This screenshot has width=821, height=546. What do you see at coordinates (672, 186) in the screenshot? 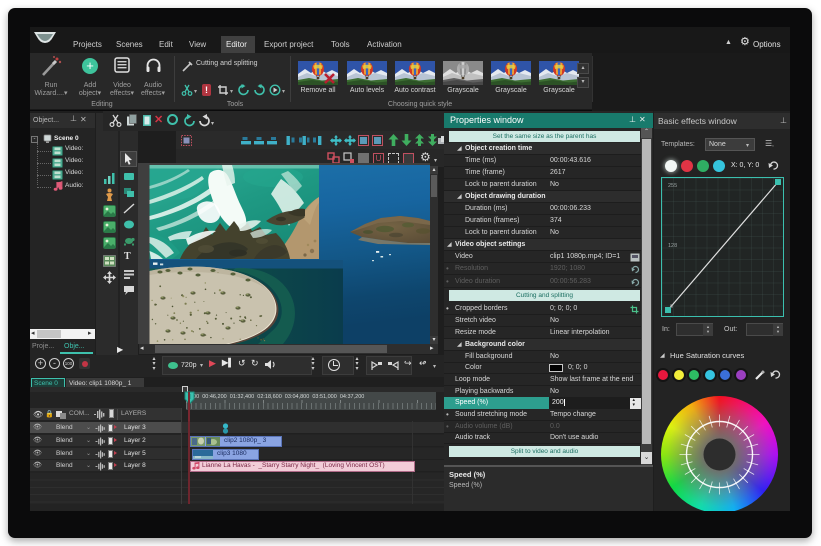
I see `svg-text: 255` at bounding box center [672, 186].